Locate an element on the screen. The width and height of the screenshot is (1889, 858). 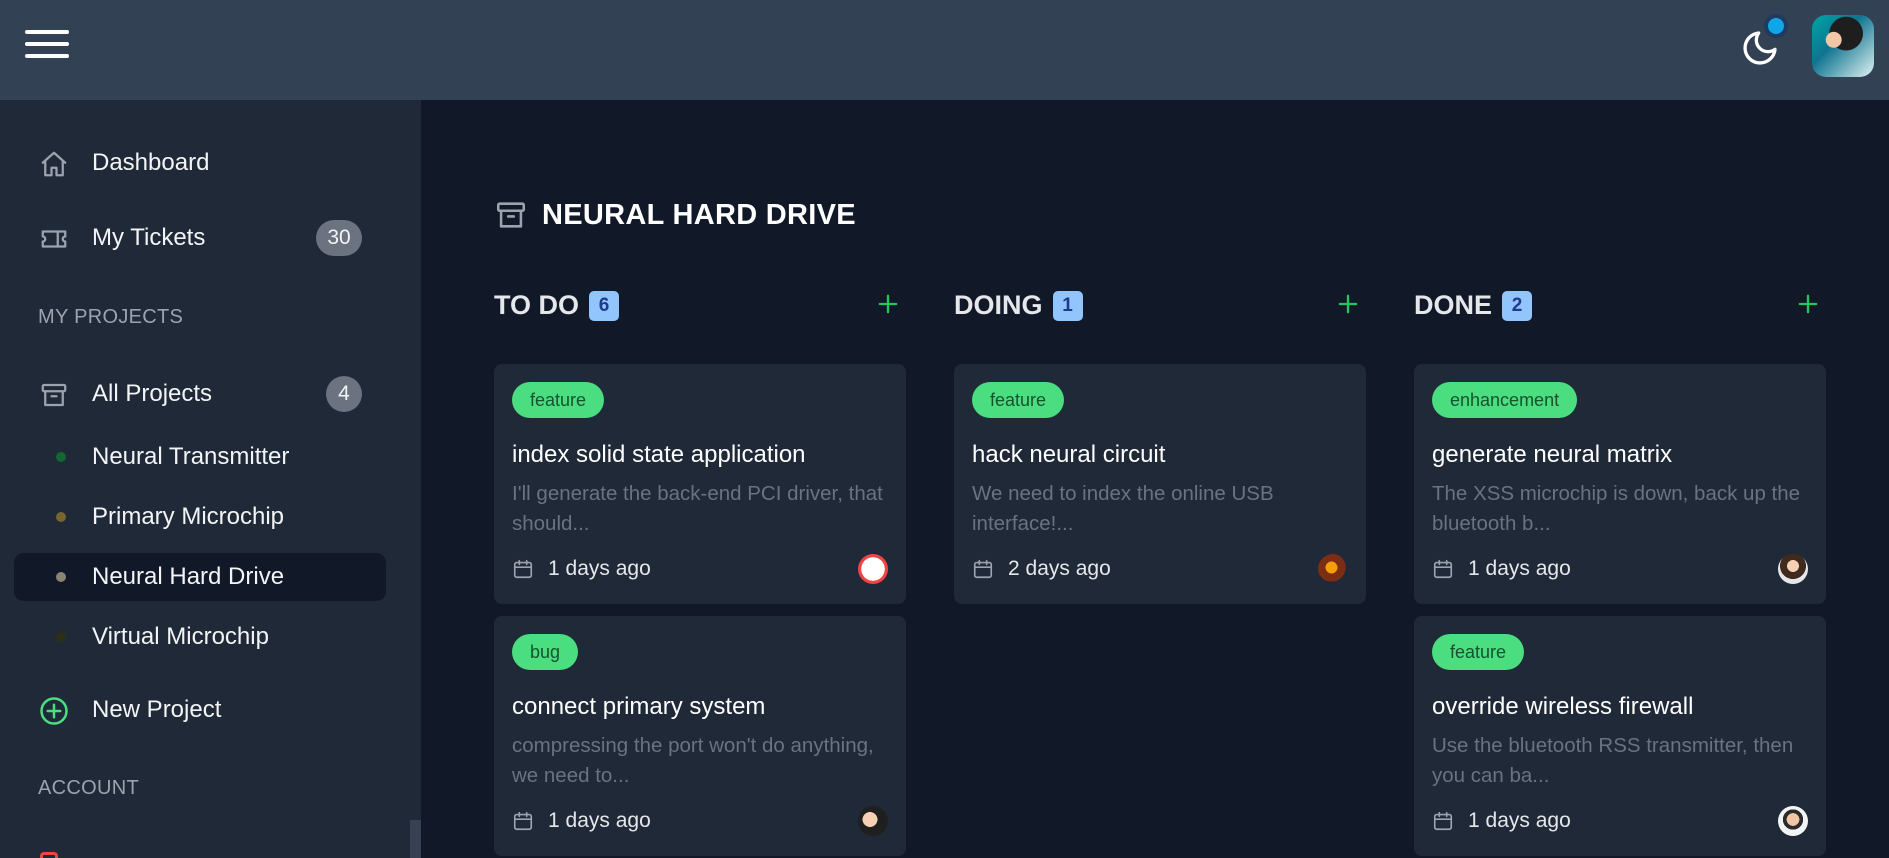
column-header-done: DONE 2 is located at coordinates (1473, 305).